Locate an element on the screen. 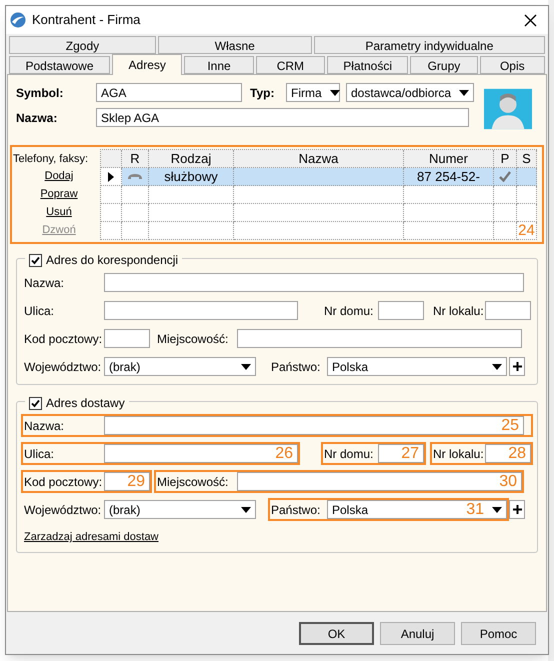 The width and height of the screenshot is (554, 661). annotation-number: 27 is located at coordinates (410, 454).